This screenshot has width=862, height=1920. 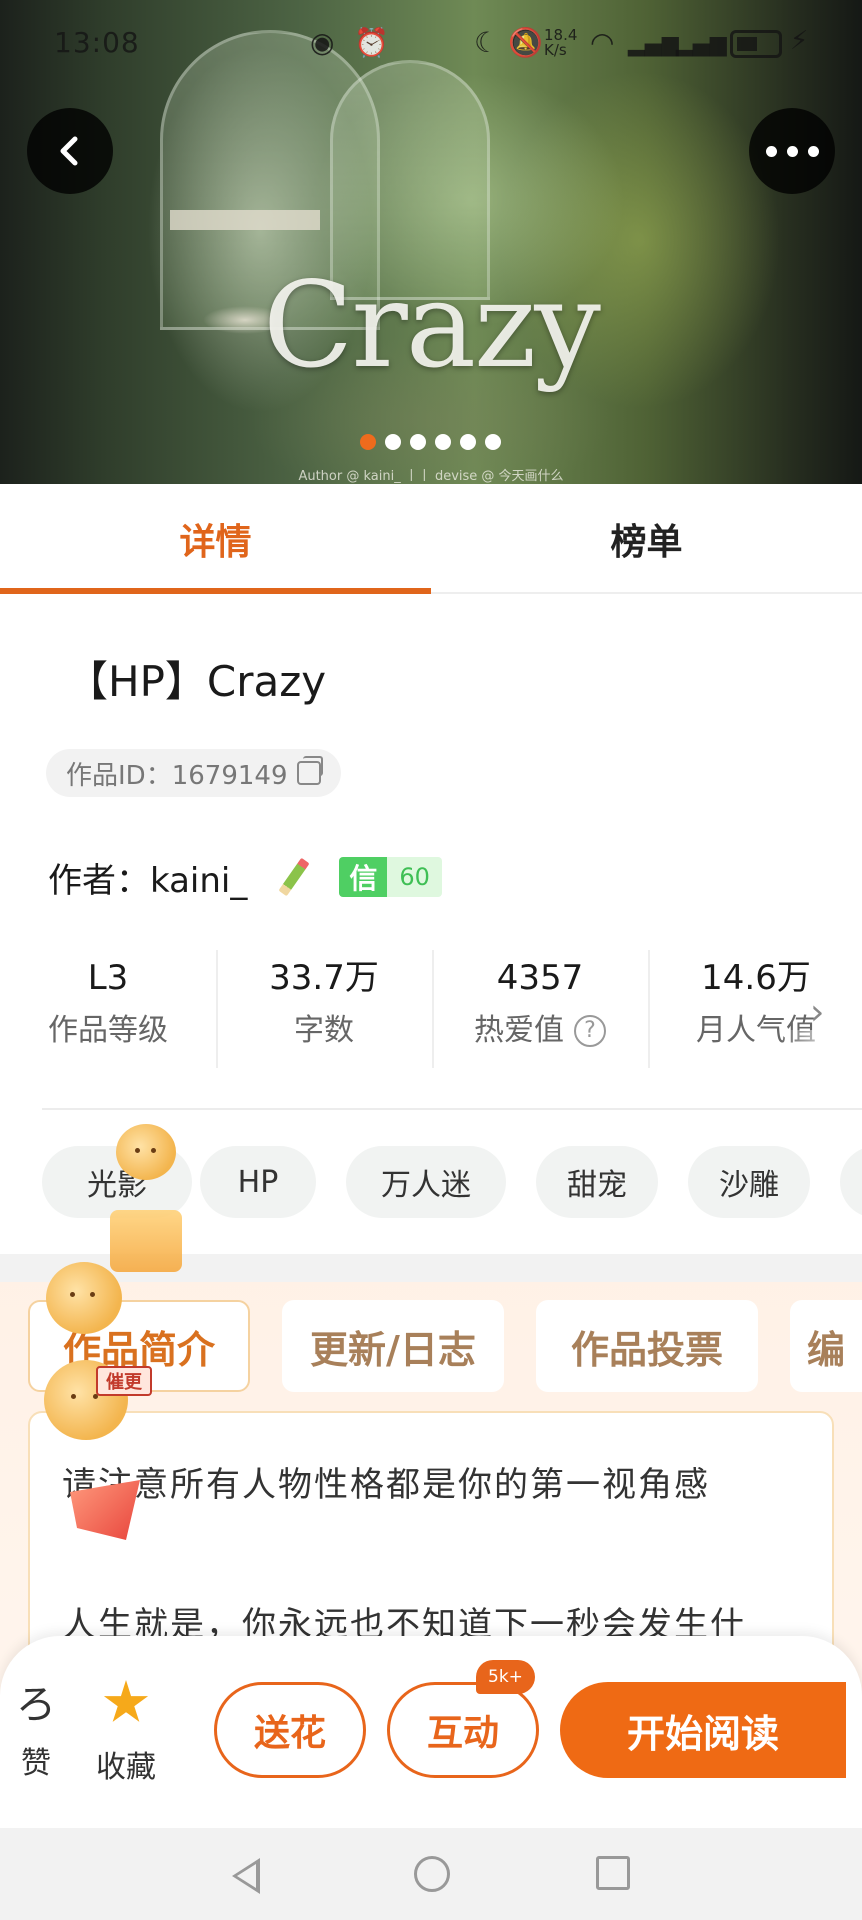 I want to click on sub-tab-updates: 更新/日志, so click(x=393, y=1346).